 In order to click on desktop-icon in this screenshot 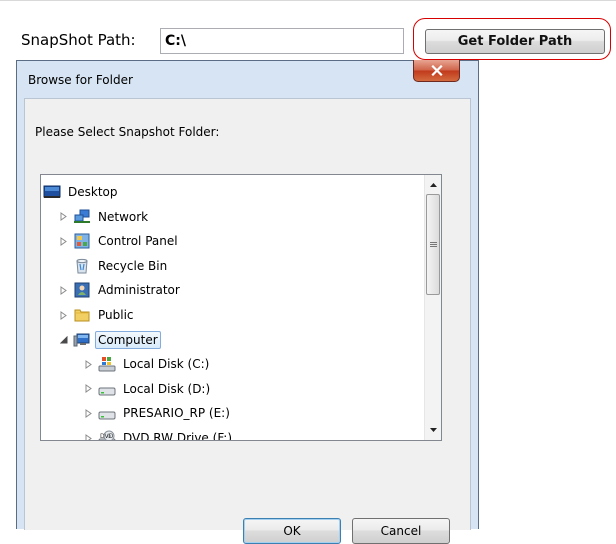, I will do `click(52, 192)`.